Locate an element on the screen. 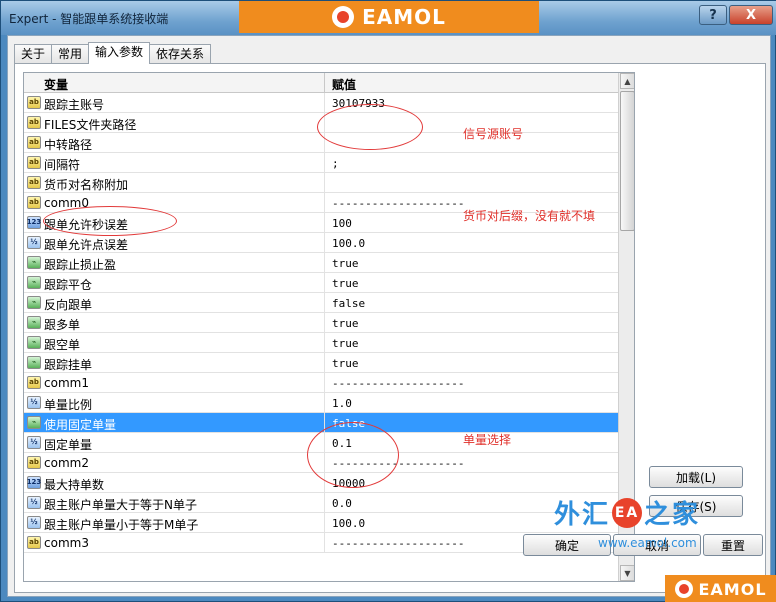 Image resolution: width=776 pixels, height=602 pixels. column-header-variable: 变量 is located at coordinates (56, 84).